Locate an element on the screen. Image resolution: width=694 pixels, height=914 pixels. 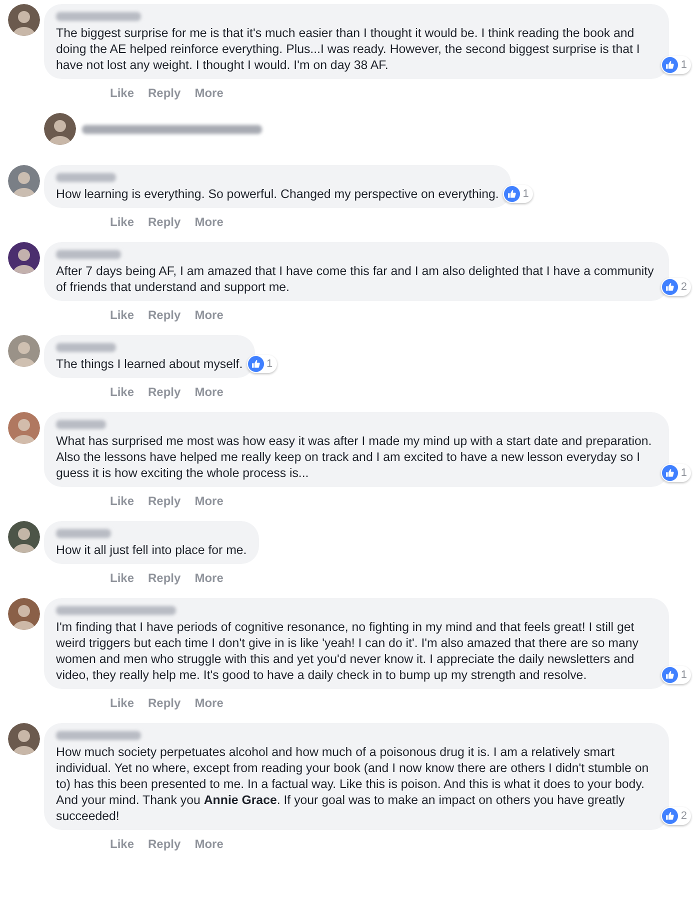
comment-text: I'm finding that I have periods of cognitive resonance, no fighting in my mind and that feels great! I still get weird triggers but each time I don't give in is like 'yeah! I can do it'. I'm also amazed that there are so many women and men who struggle with this and yet you'd never know it. I appreciate the daily newsletters and video, they really help me. It's good to have a daily check in to bump up my strength and resolve. is located at coordinates (348, 651).